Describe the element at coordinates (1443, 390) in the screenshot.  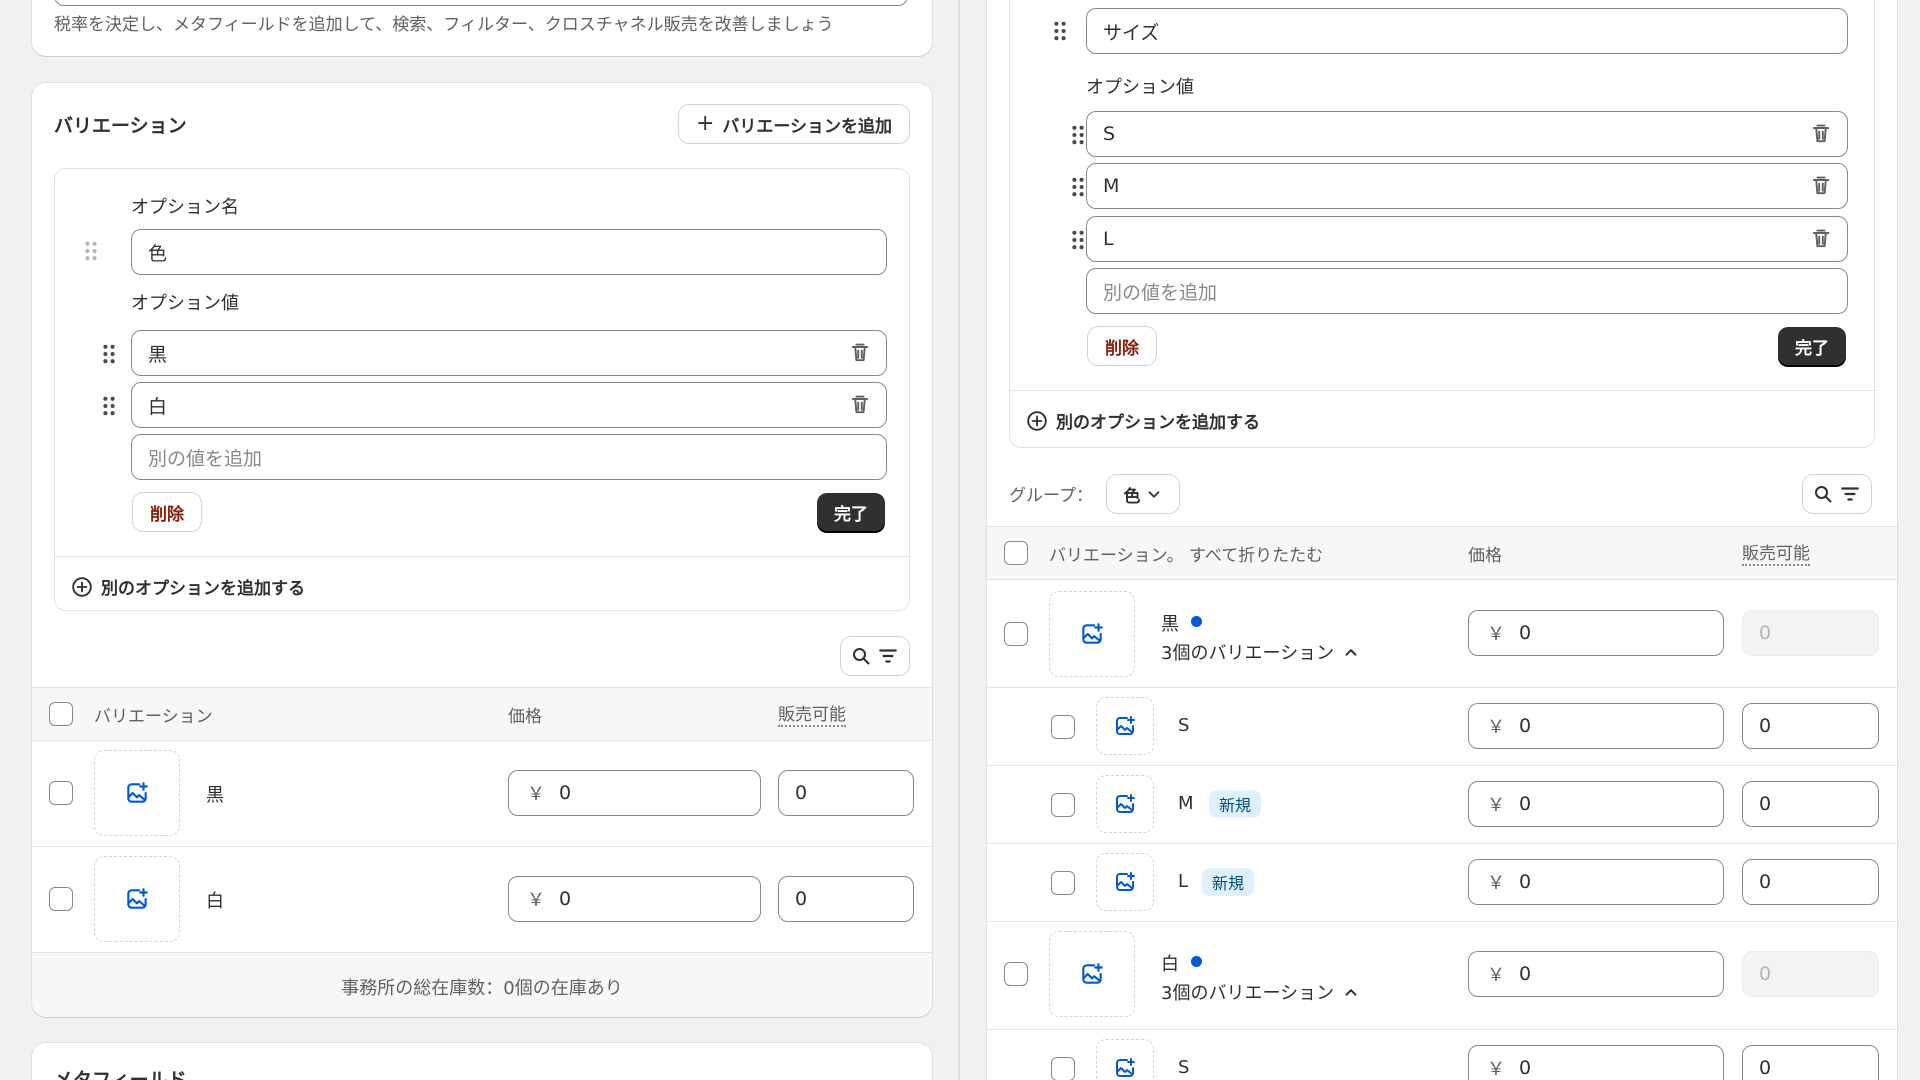
I see `divider` at that location.